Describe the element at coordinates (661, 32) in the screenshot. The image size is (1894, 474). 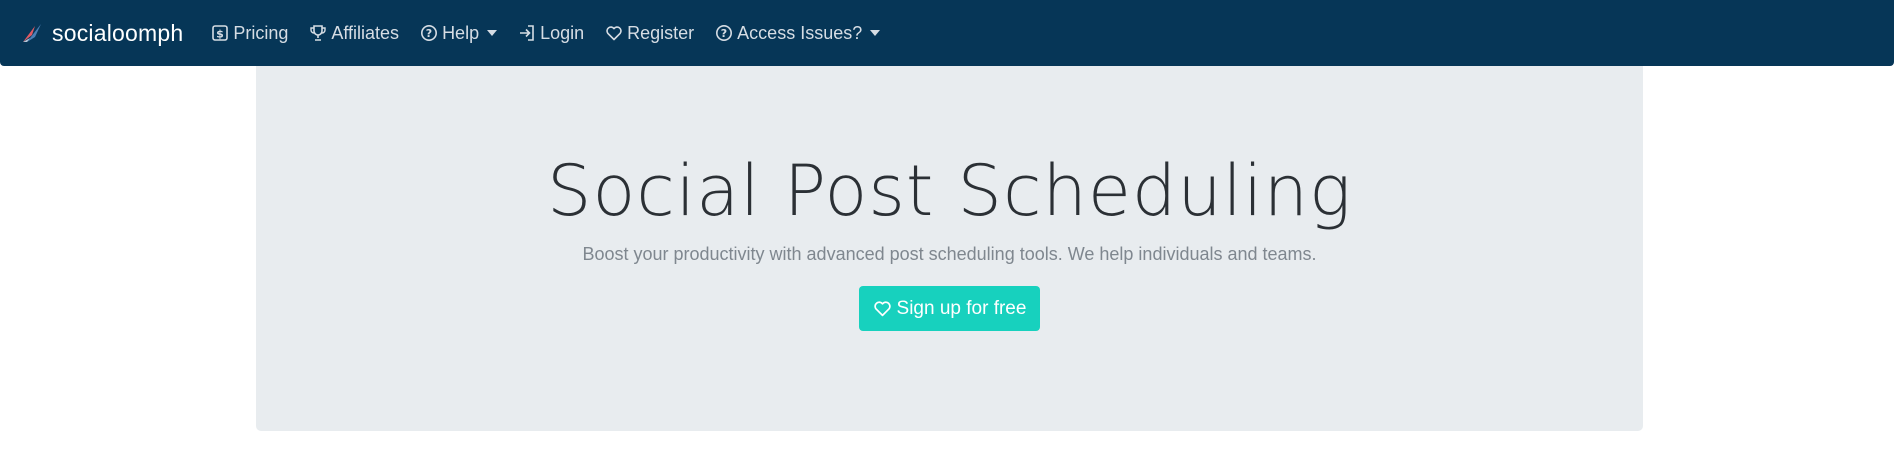
I see `nav-register-label: Register` at that location.